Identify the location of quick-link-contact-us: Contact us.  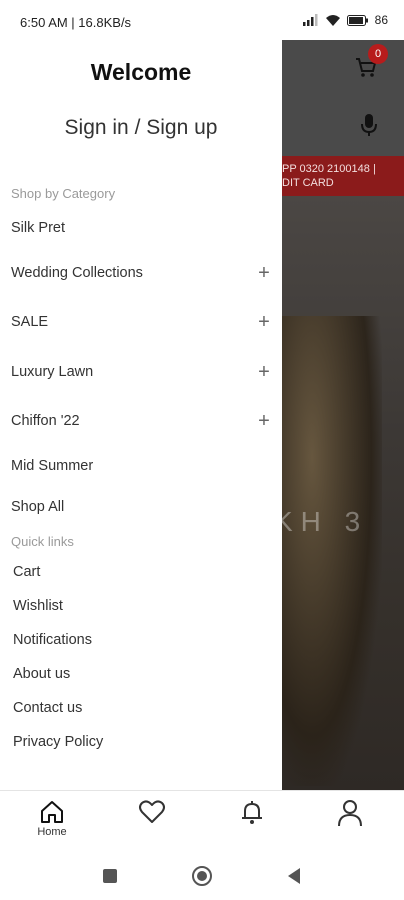
(47, 708).